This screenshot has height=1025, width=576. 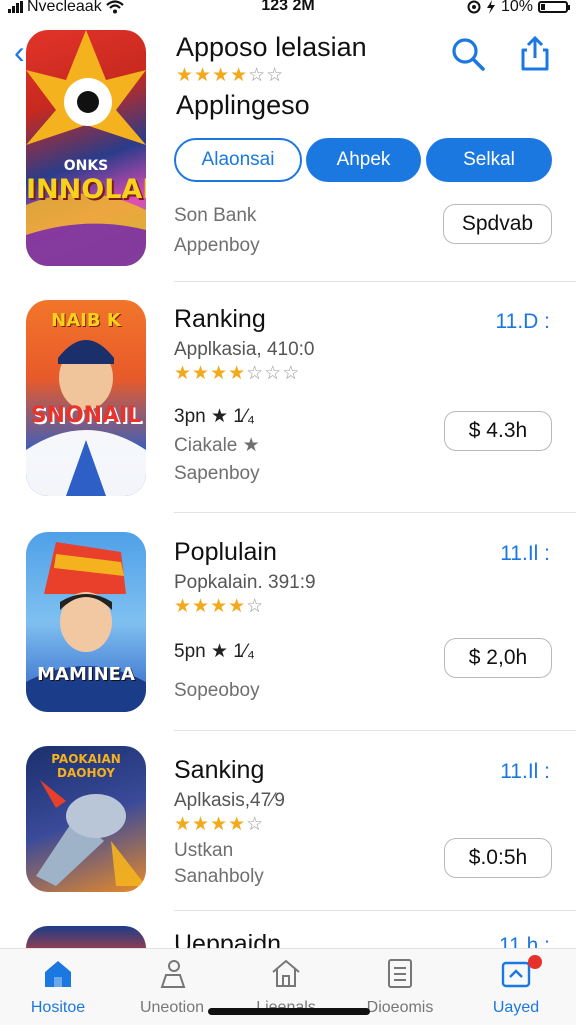 I want to click on share-icon, so click(x=535, y=54).